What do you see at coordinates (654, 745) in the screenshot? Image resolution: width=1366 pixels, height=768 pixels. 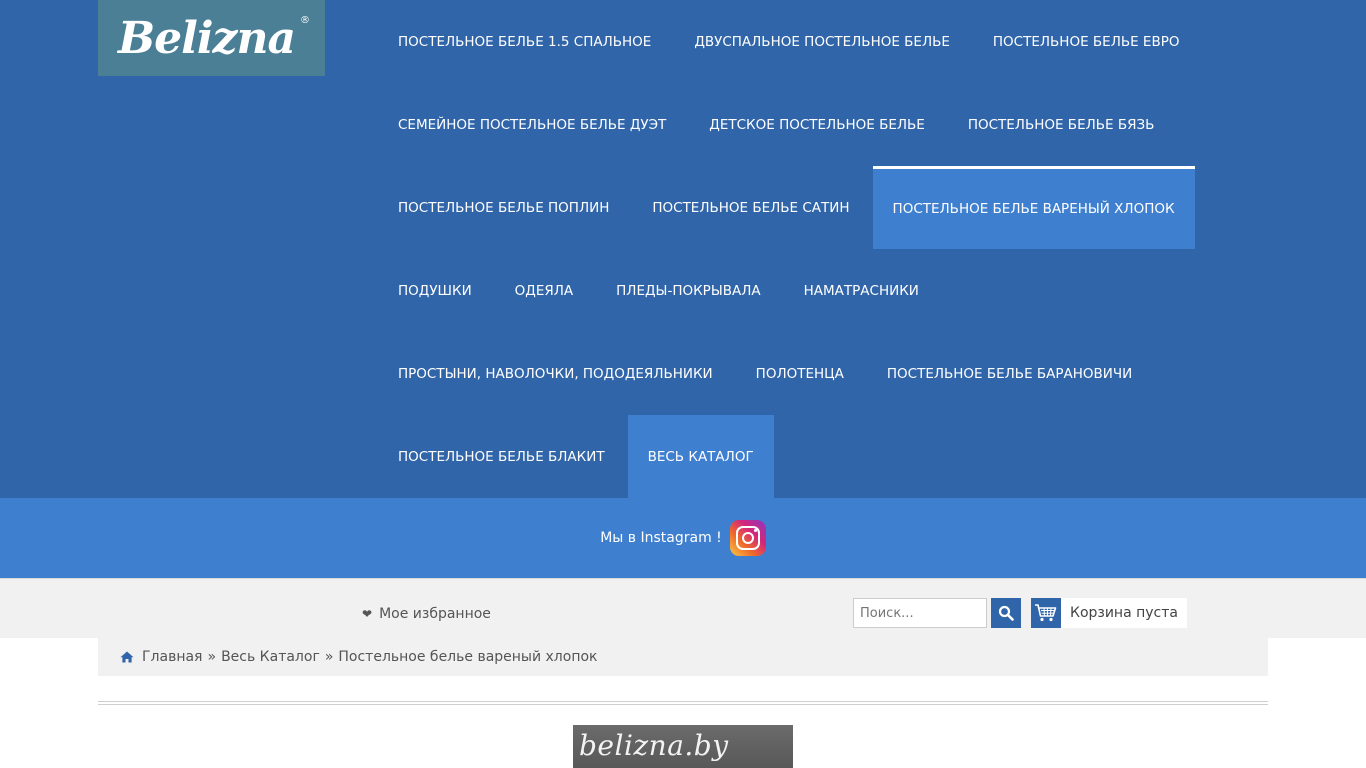 I see `banner-watermark: belizna.by` at bounding box center [654, 745].